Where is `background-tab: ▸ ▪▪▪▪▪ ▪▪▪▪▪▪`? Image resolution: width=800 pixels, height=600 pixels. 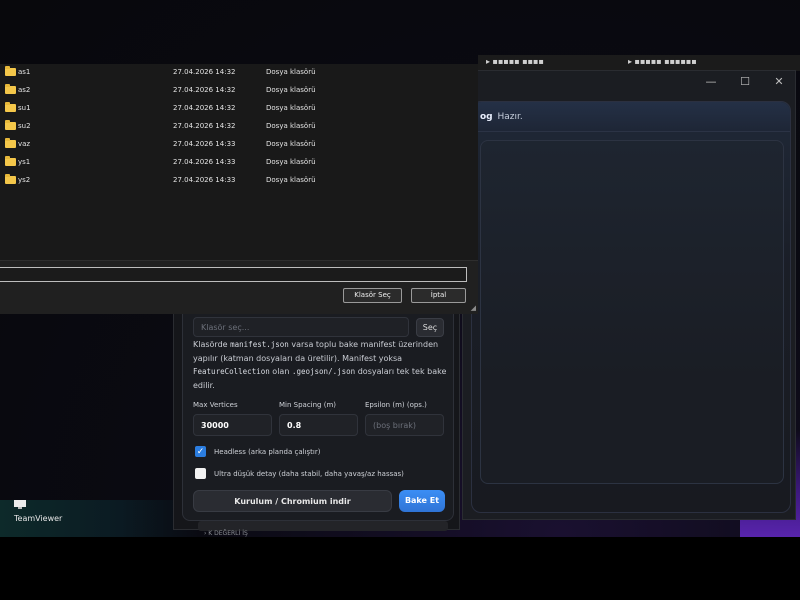 background-tab: ▸ ▪▪▪▪▪ ▪▪▪▪▪▪ is located at coordinates (662, 61).